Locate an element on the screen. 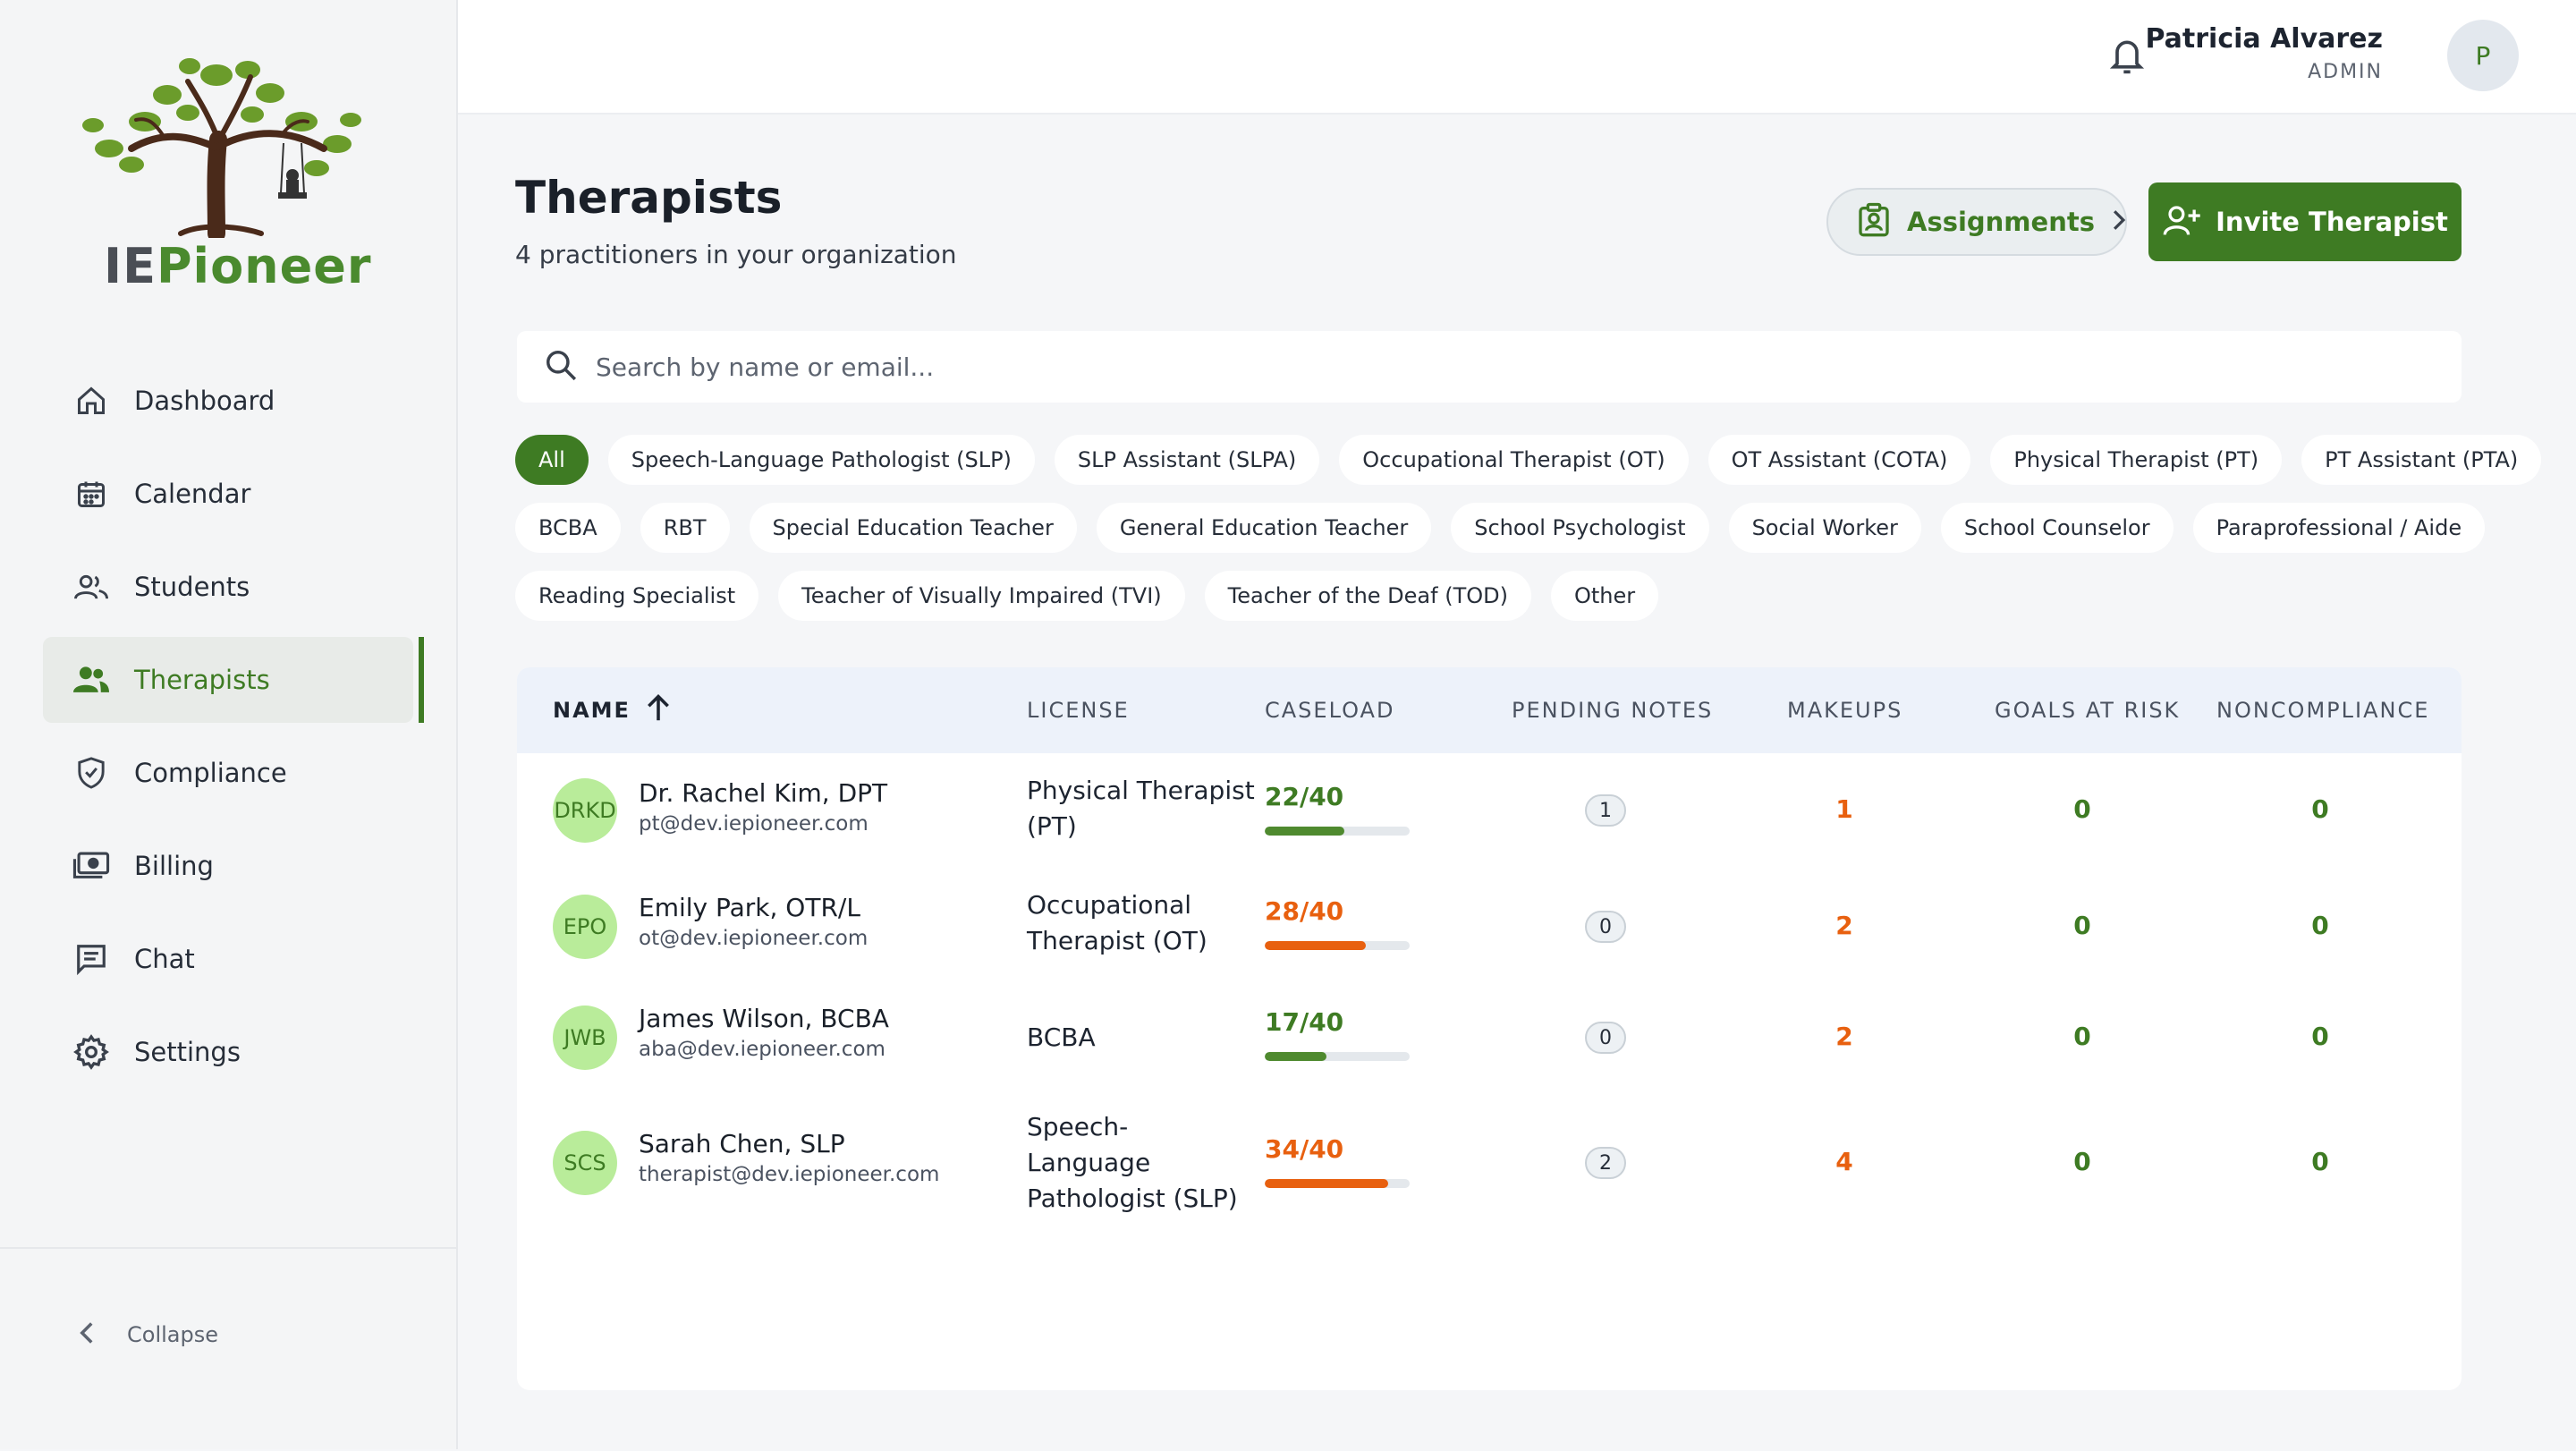  filter-chip-teacher-of-the-deaf-tod: Teacher of the Deaf (TOD) is located at coordinates (1367, 596).